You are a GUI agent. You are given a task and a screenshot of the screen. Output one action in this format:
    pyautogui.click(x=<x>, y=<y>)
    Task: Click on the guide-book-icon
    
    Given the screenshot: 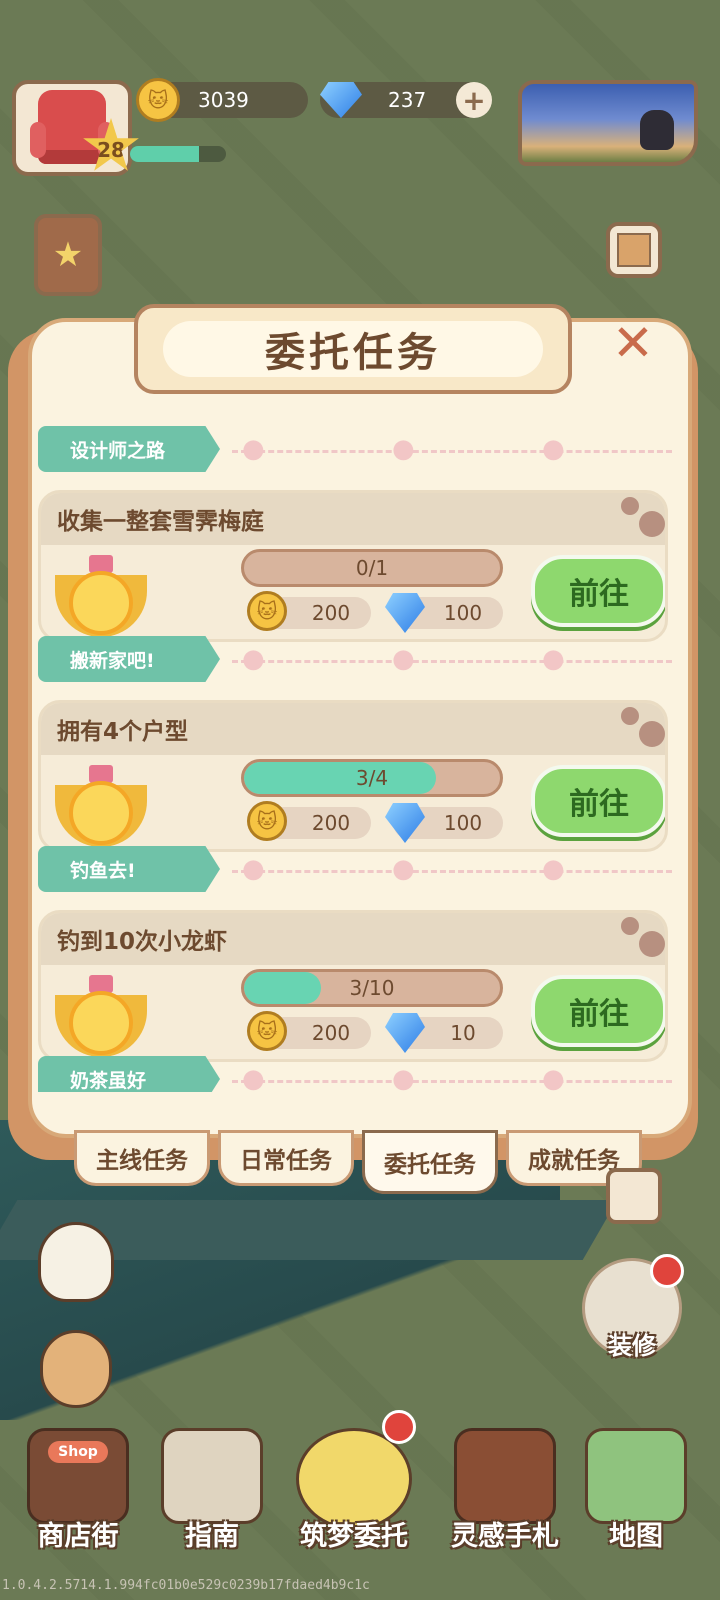 What is the action you would take?
    pyautogui.click(x=212, y=1476)
    